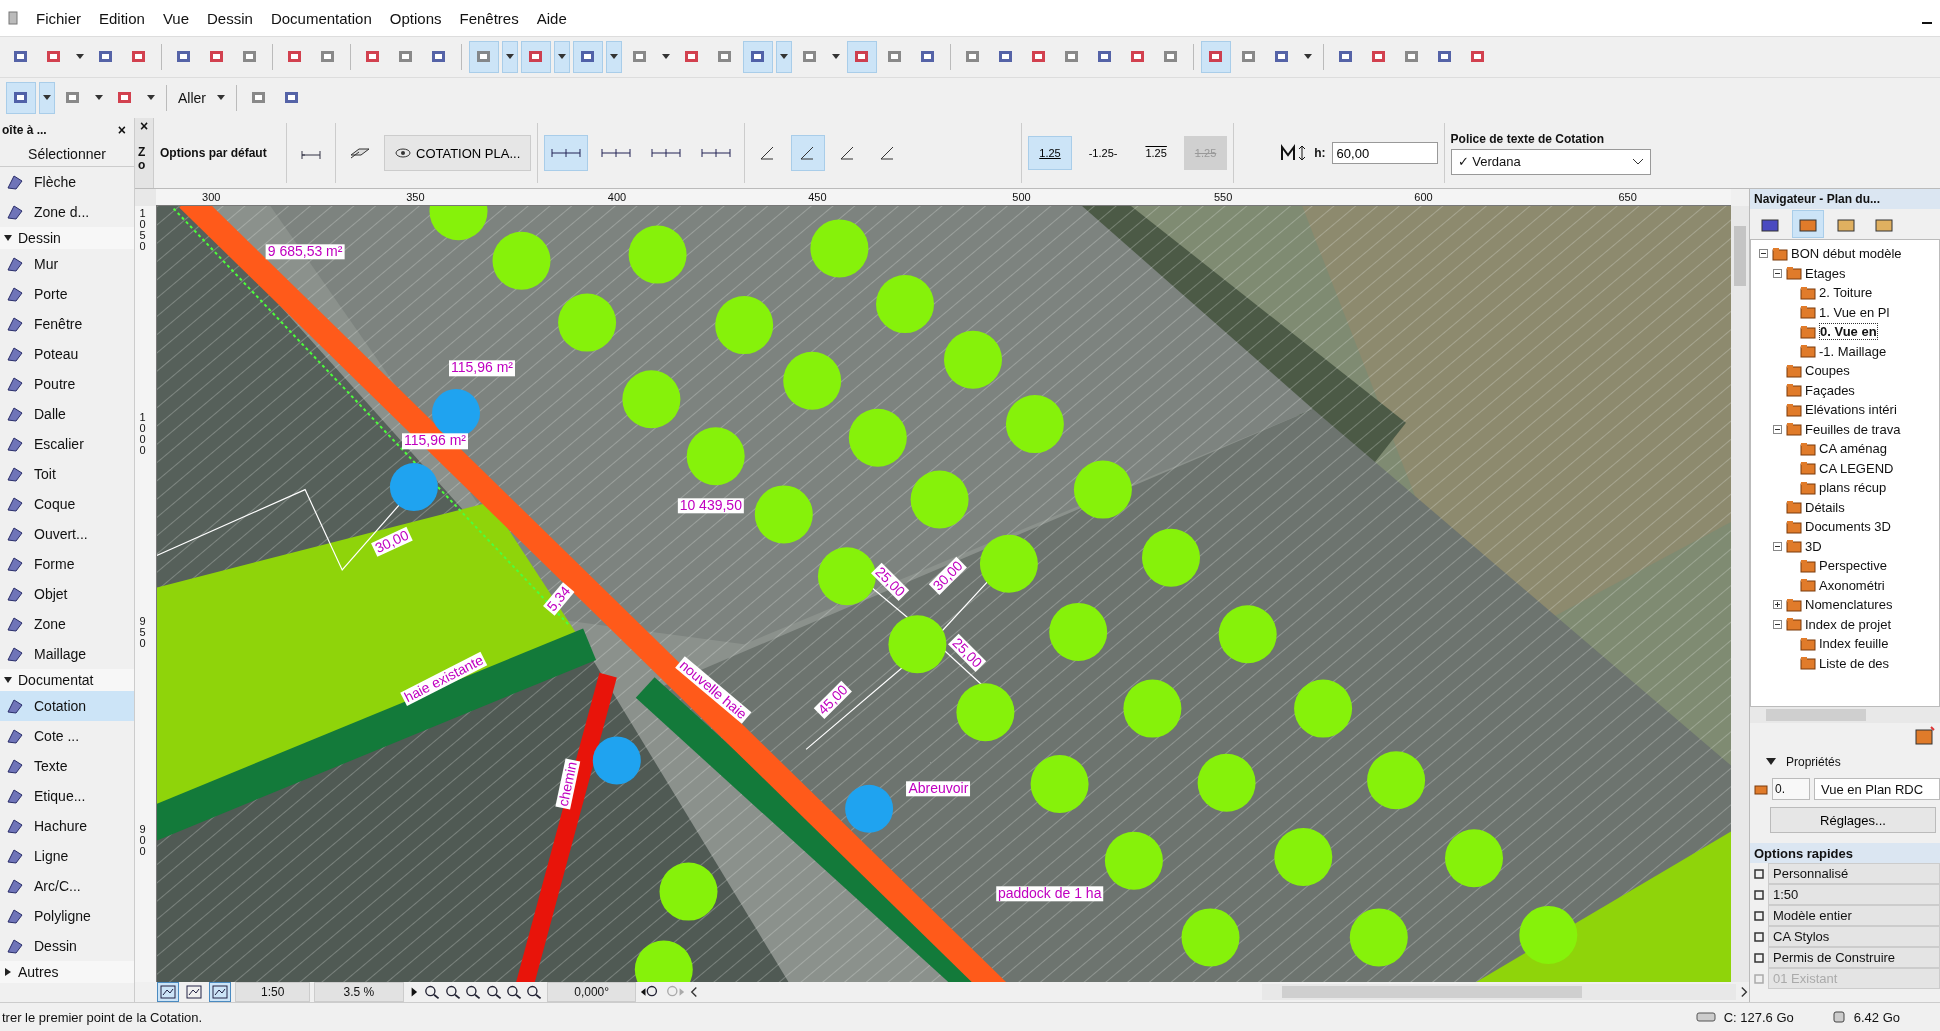 The height and width of the screenshot is (1031, 1940). Describe the element at coordinates (67, 826) in the screenshot. I see `tool-item: Hachure` at that location.